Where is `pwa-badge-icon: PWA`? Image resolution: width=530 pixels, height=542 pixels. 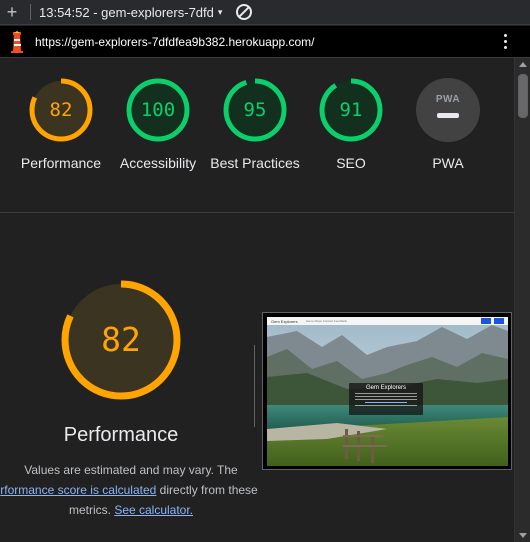 pwa-badge-icon: PWA is located at coordinates (448, 110).